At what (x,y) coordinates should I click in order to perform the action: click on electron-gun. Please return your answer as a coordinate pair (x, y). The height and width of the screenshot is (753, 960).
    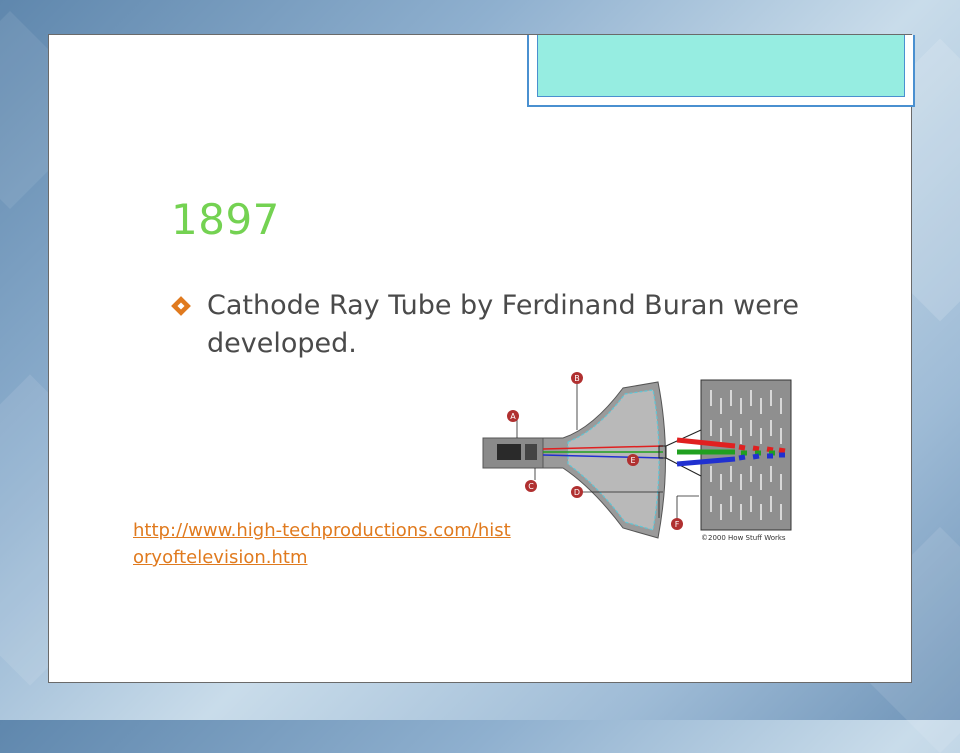
    Looking at the image, I should click on (509, 452).